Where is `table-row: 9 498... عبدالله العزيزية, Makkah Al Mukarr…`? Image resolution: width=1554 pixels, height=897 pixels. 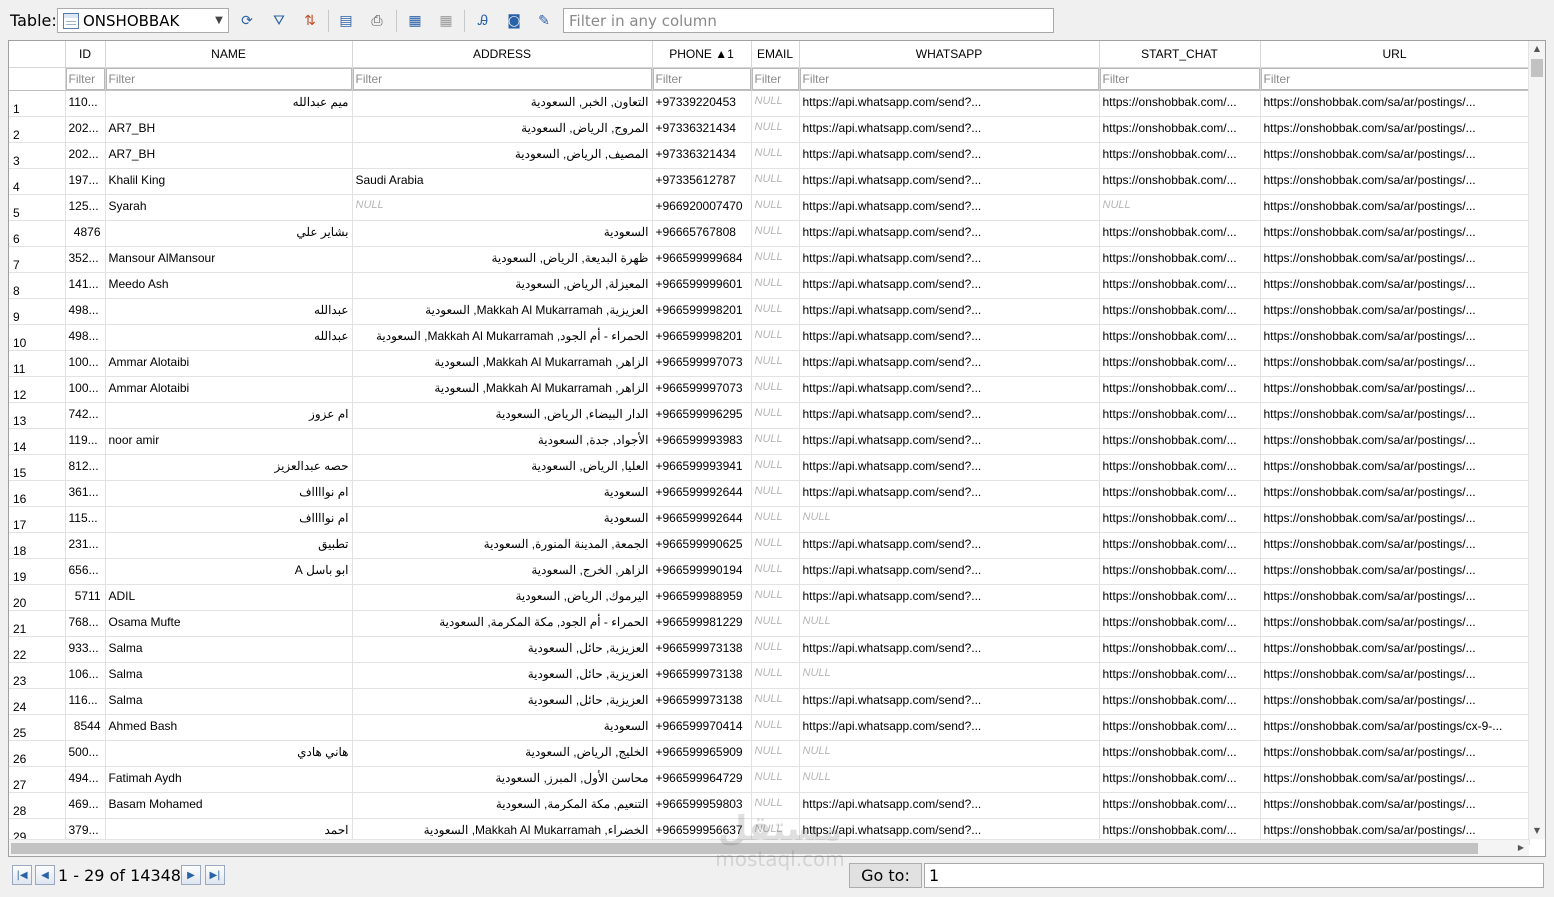
table-row: 9 498... عبدالله العزيزية, Makkah Al Mukarr… is located at coordinates (769, 311).